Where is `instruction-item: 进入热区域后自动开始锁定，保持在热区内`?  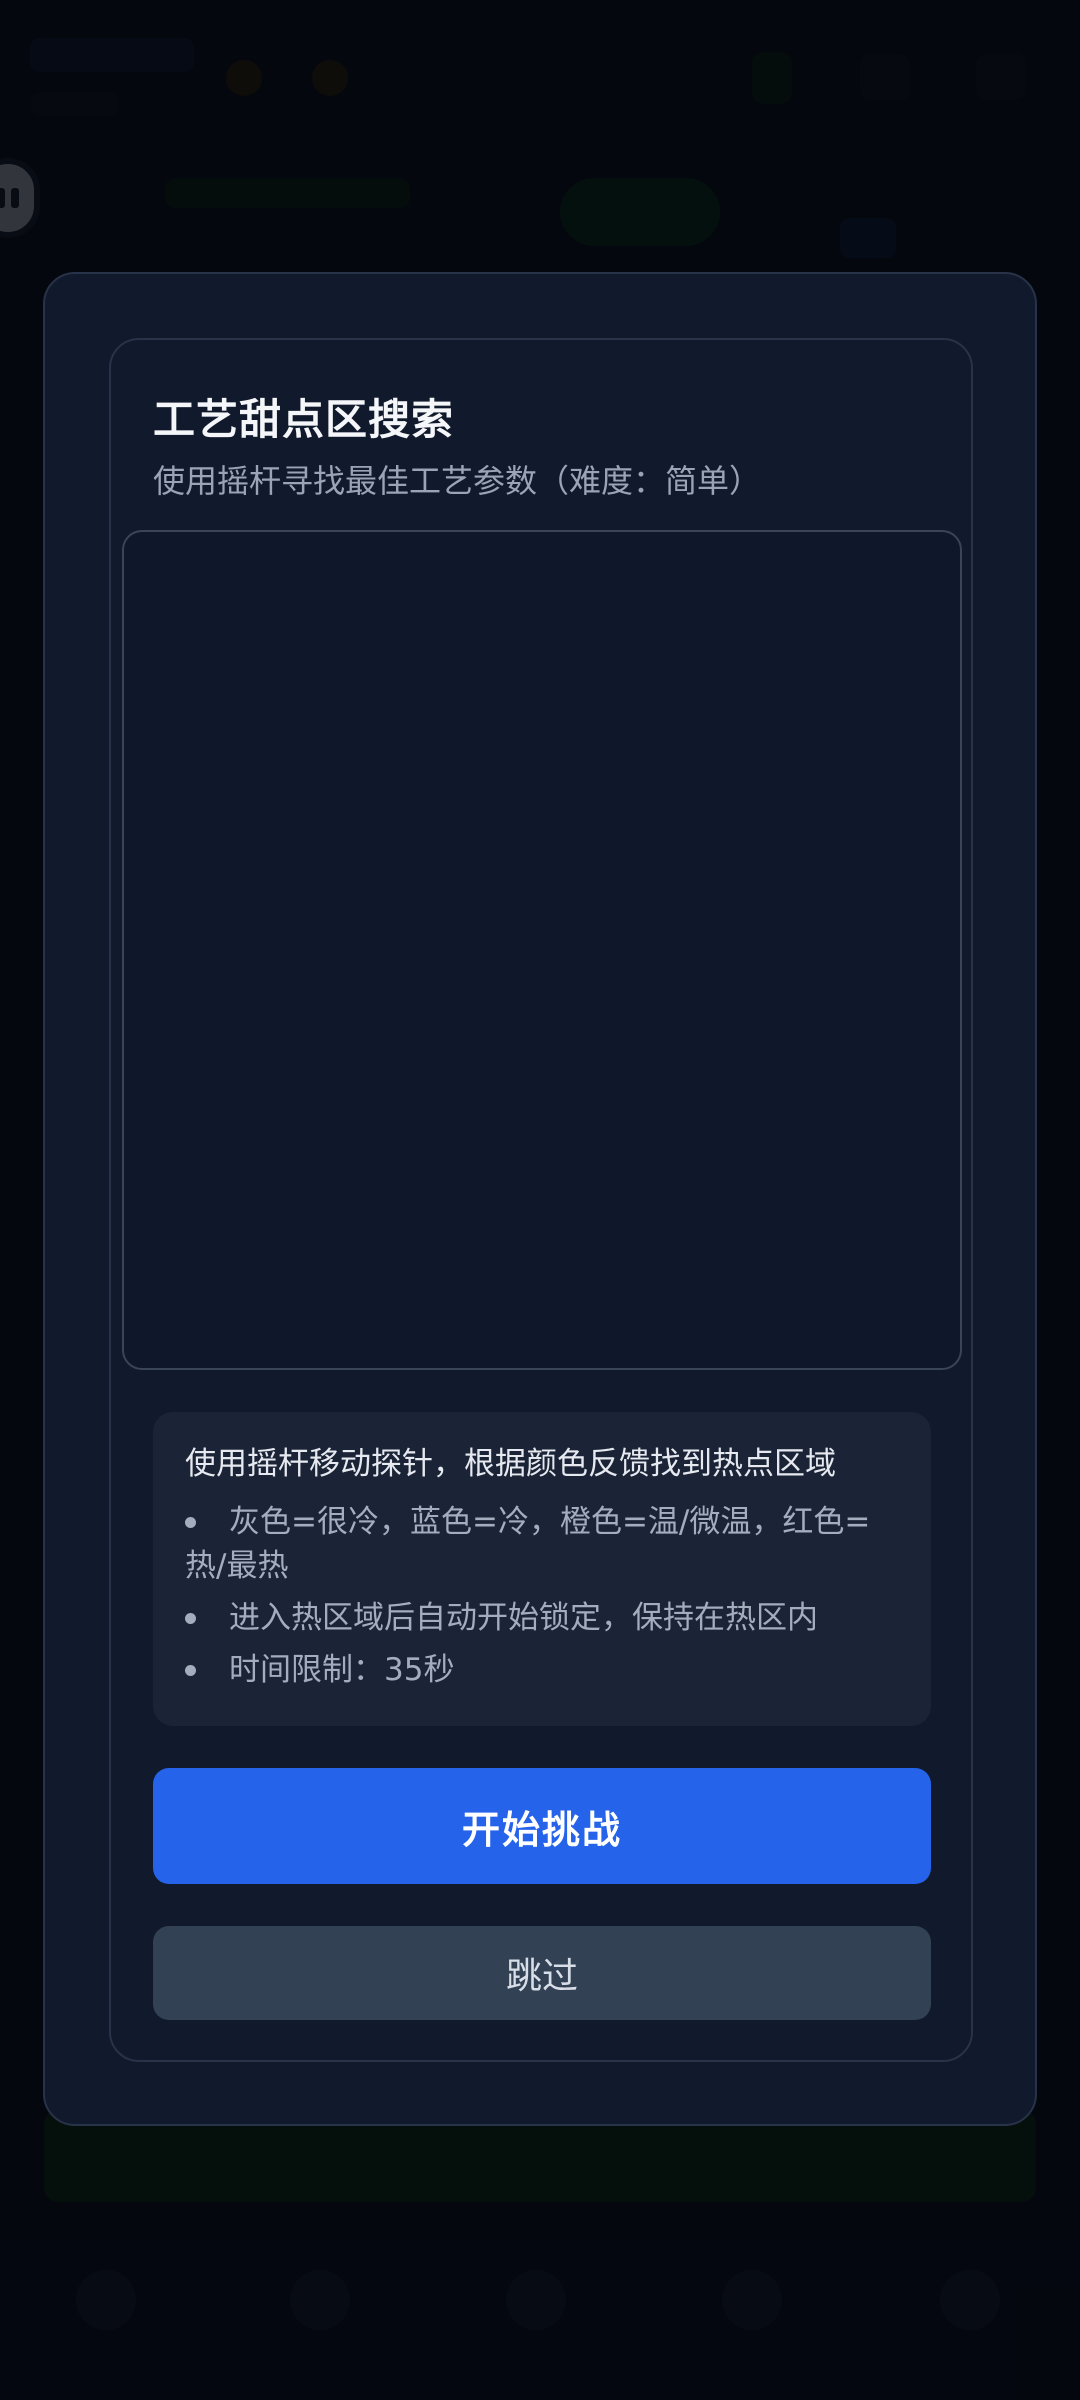 instruction-item: 进入热区域后自动开始锁定，保持在热区内 is located at coordinates (543, 1618).